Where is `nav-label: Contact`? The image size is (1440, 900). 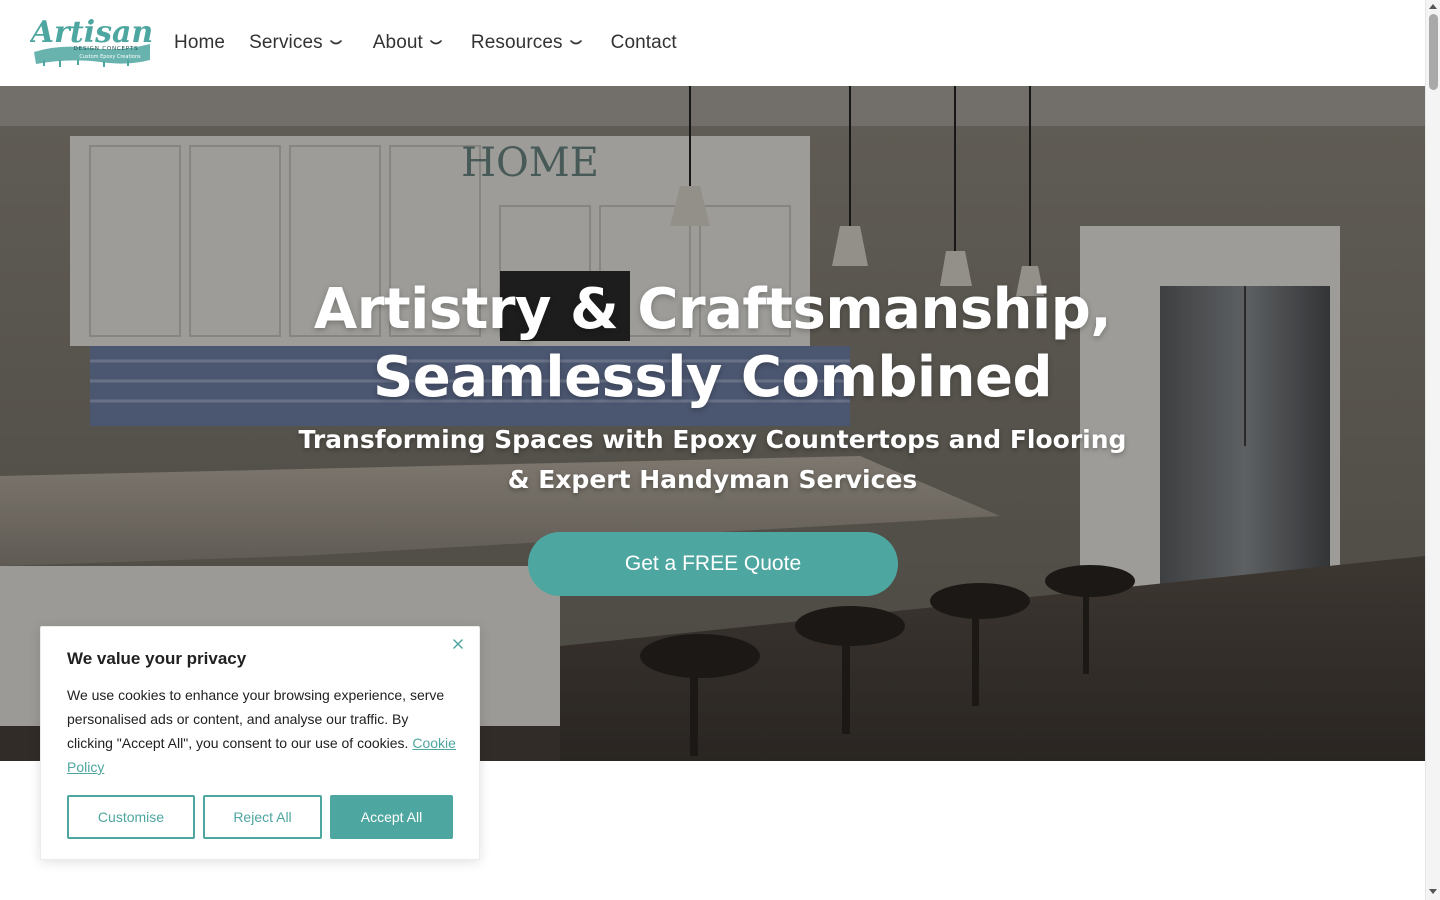
nav-label: Contact is located at coordinates (643, 42).